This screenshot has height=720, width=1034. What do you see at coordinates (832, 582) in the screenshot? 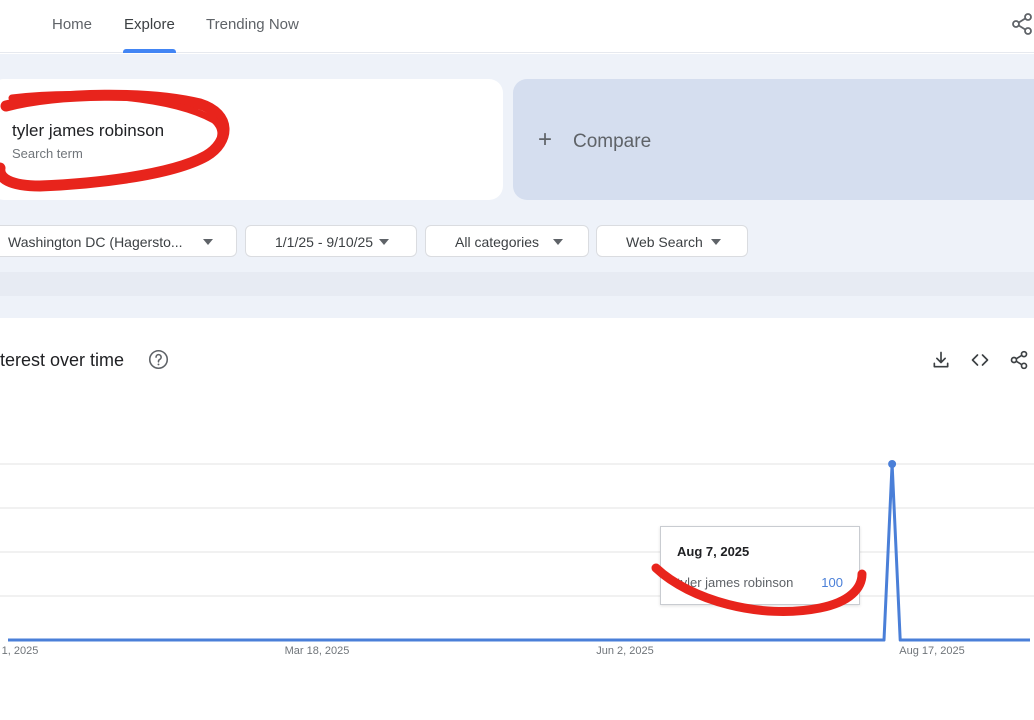
I see `tooltip-value: 100` at bounding box center [832, 582].